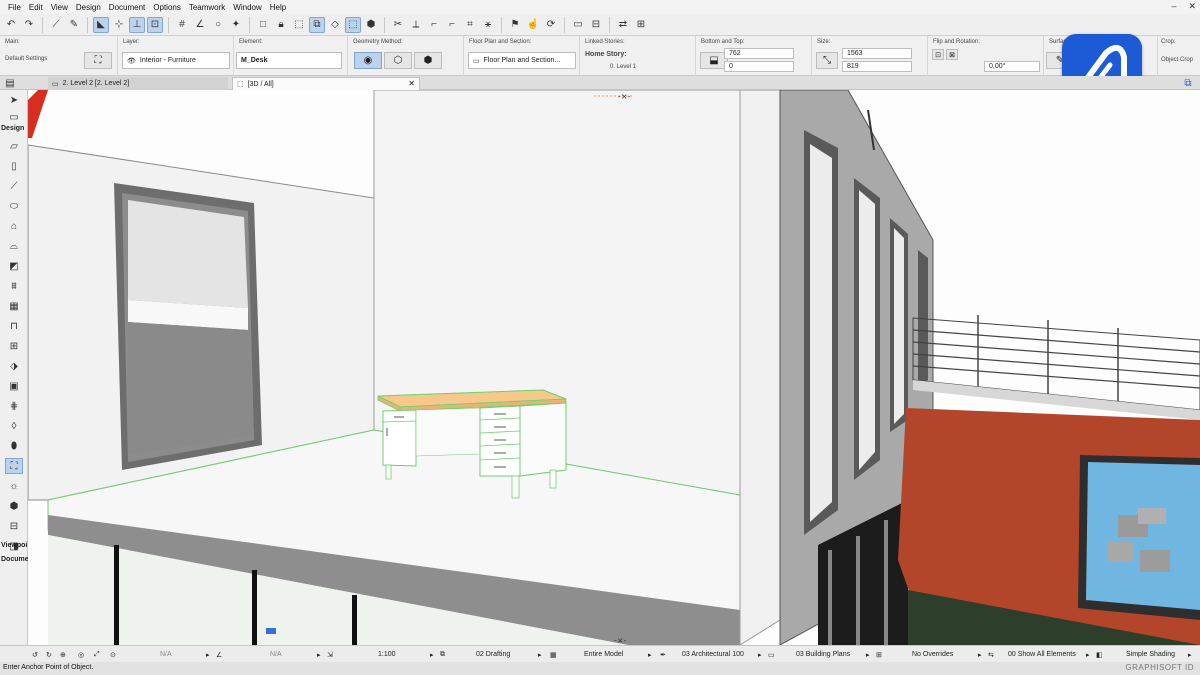 The image size is (1200, 675). Describe the element at coordinates (101, 24) in the screenshot. I see `guide-lines-icon: ◣` at that location.